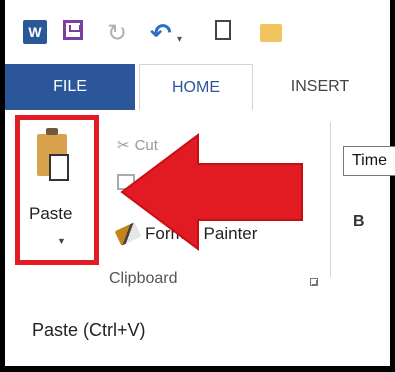 The image size is (395, 372). Describe the element at coordinates (143, 278) in the screenshot. I see `clipboard-group-label: Clipboard` at that location.